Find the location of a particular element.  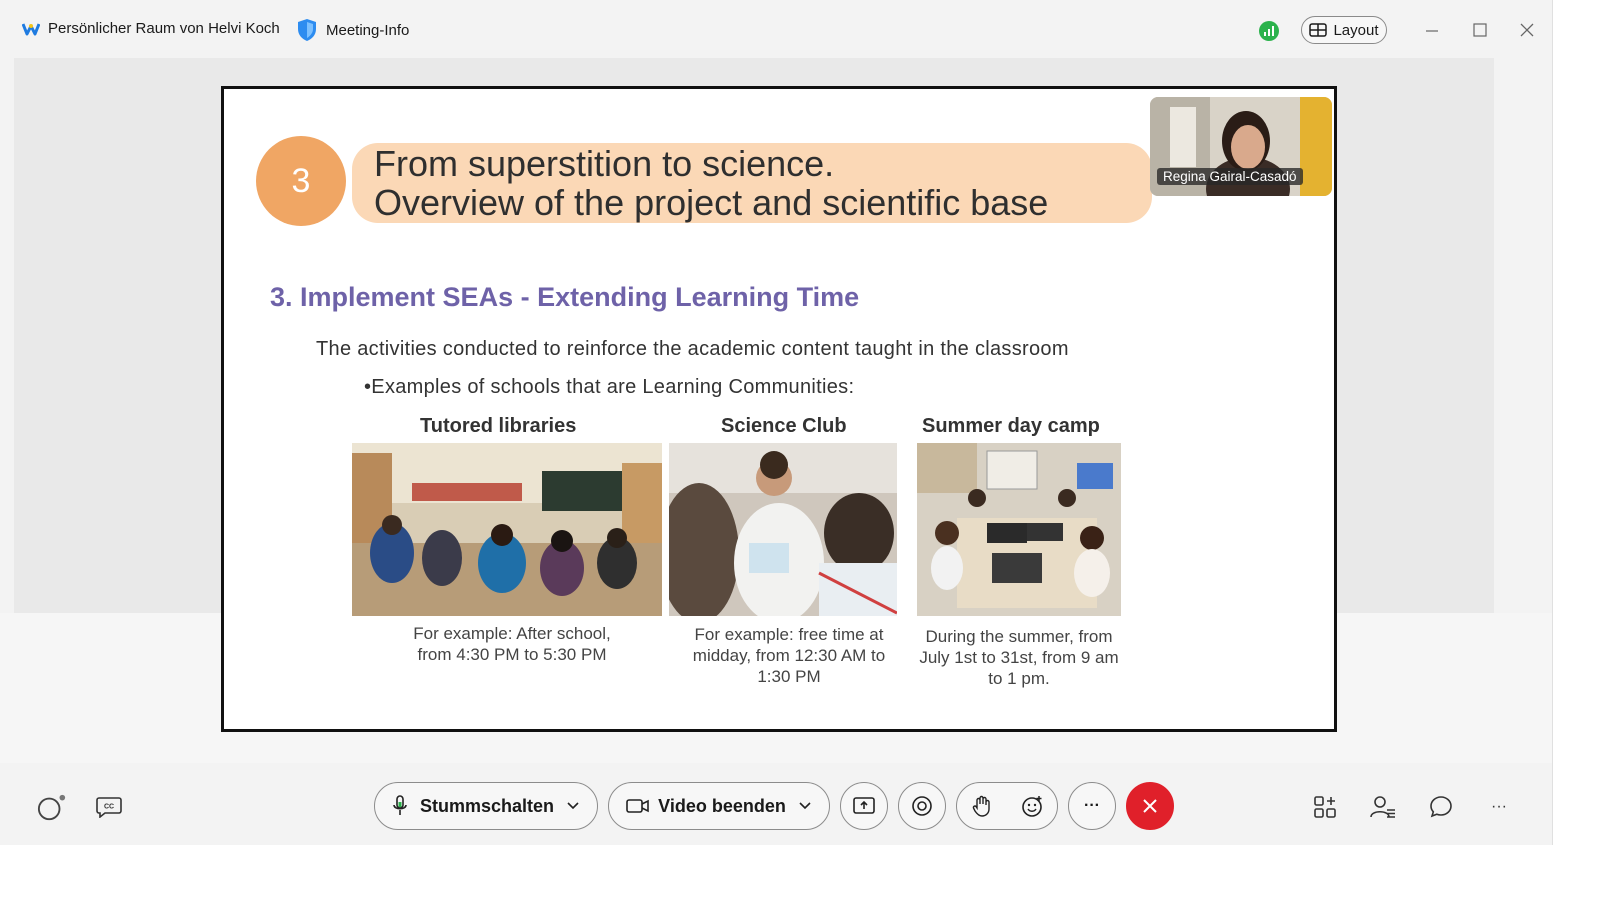

column-title-science-club: Science Club is located at coordinates (784, 426).